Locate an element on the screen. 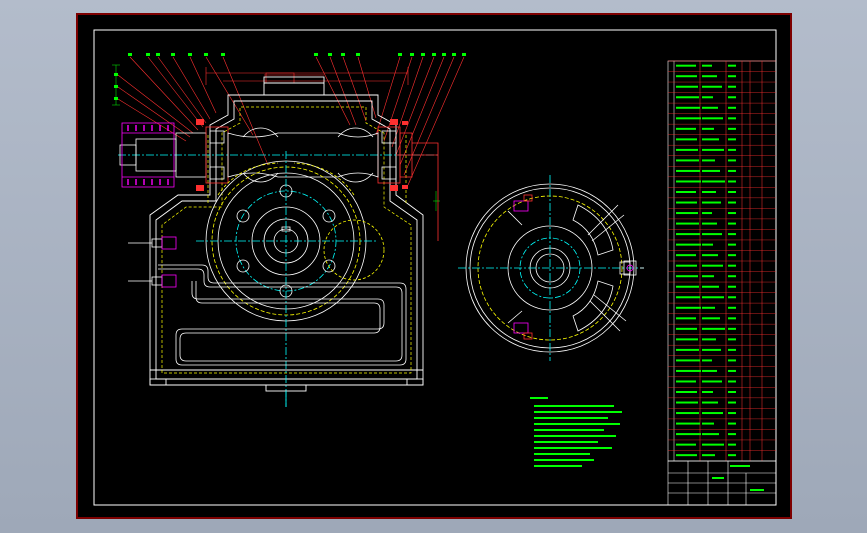 The width and height of the screenshot is (867, 533). title-block is located at coordinates (722, 483).